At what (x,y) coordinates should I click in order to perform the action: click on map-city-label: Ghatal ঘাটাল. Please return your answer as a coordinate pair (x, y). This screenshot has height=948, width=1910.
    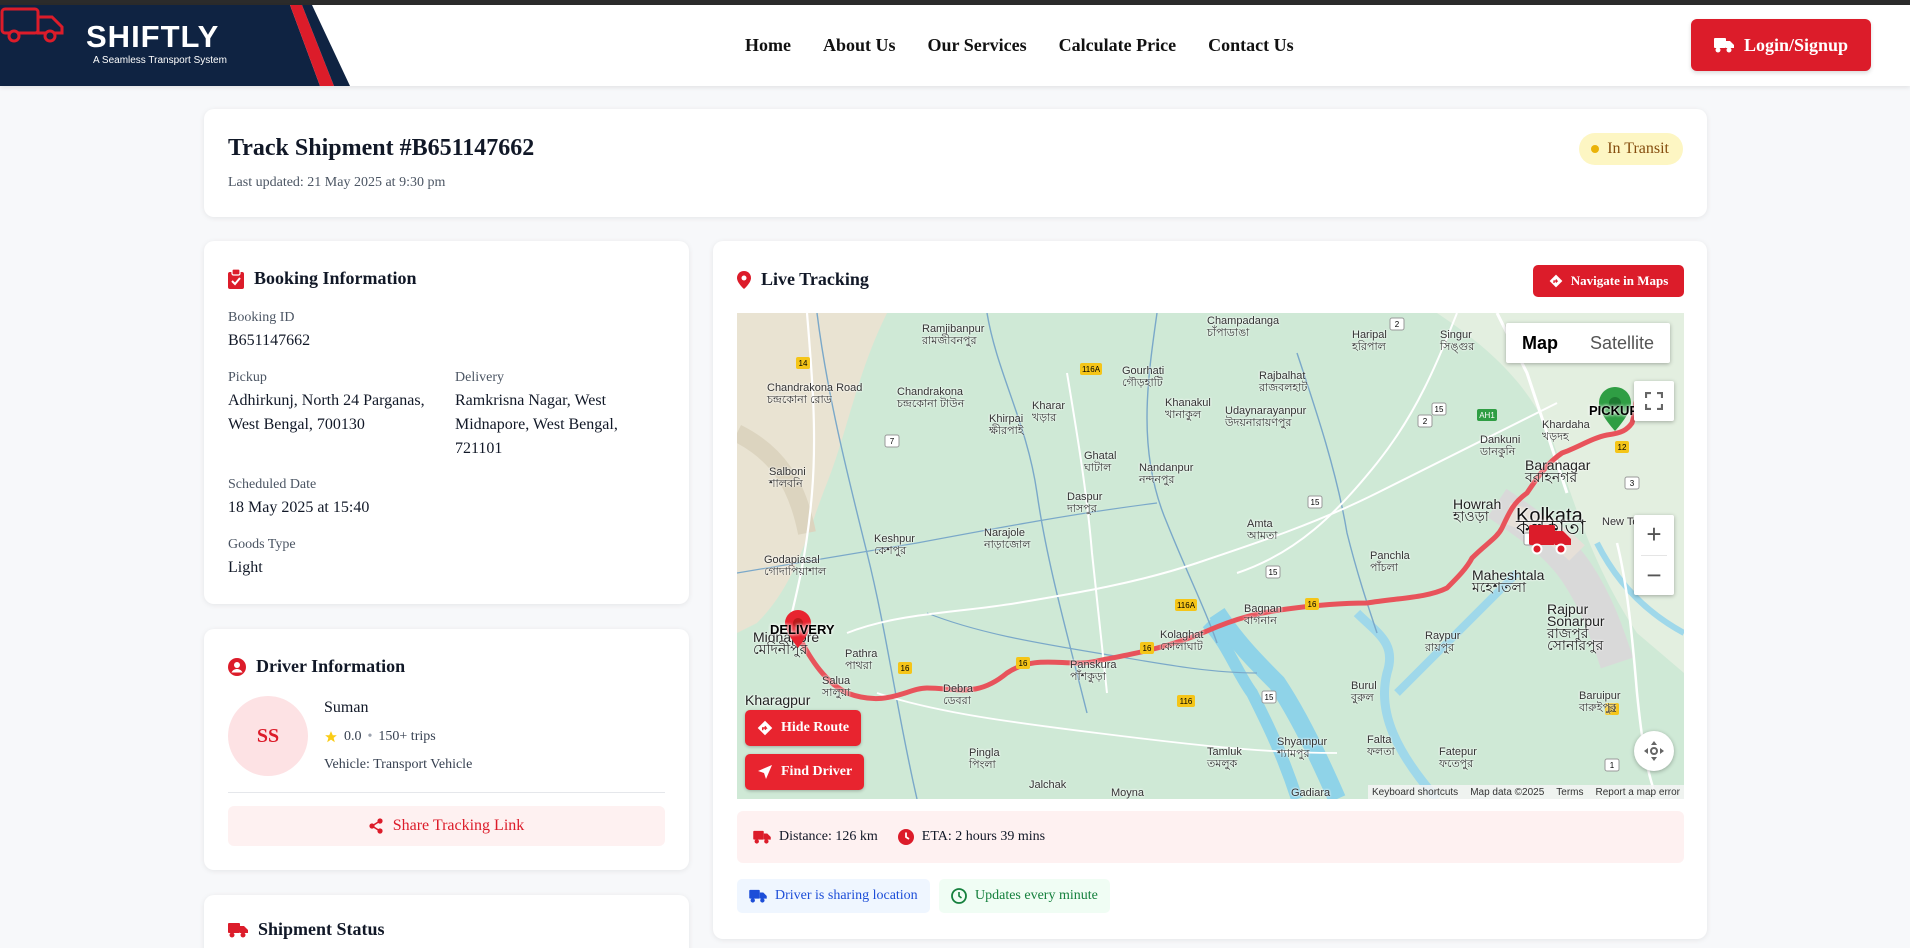
    Looking at the image, I should click on (1100, 462).